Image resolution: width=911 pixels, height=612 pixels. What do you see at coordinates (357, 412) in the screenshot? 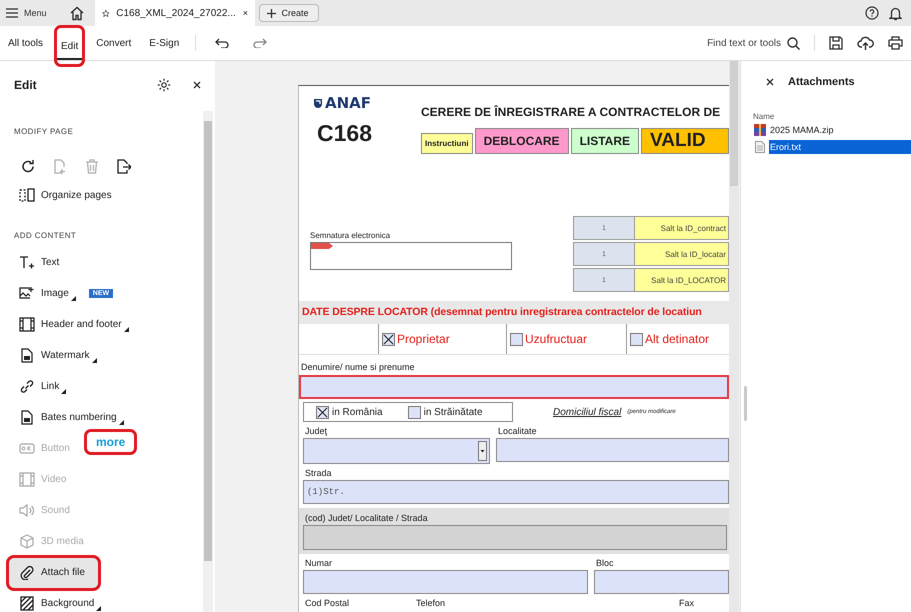
I see `checkbox-label: in România` at bounding box center [357, 412].